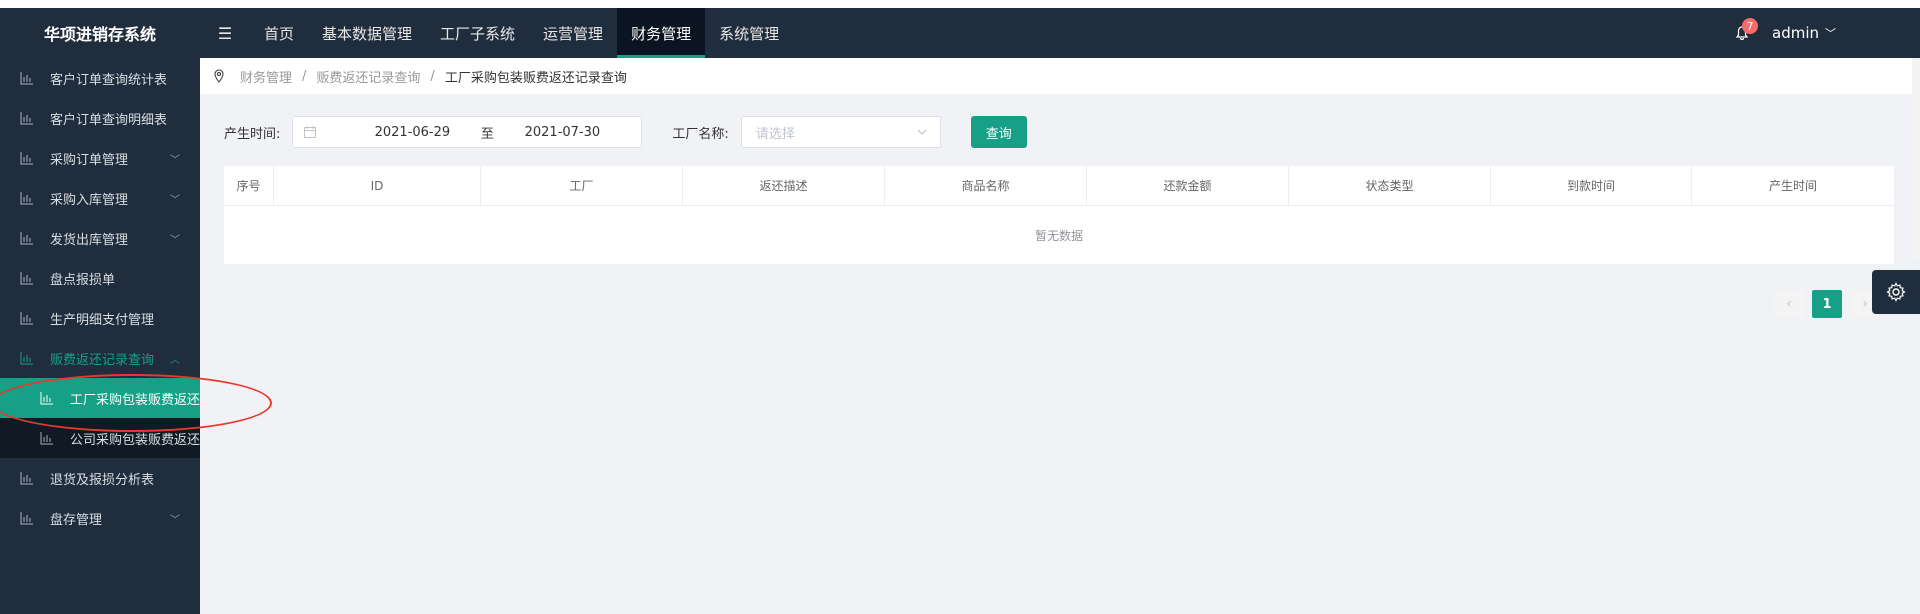 This screenshot has width=1920, height=614. What do you see at coordinates (89, 240) in the screenshot?
I see `sidebar-item-label: 发货出库管理` at bounding box center [89, 240].